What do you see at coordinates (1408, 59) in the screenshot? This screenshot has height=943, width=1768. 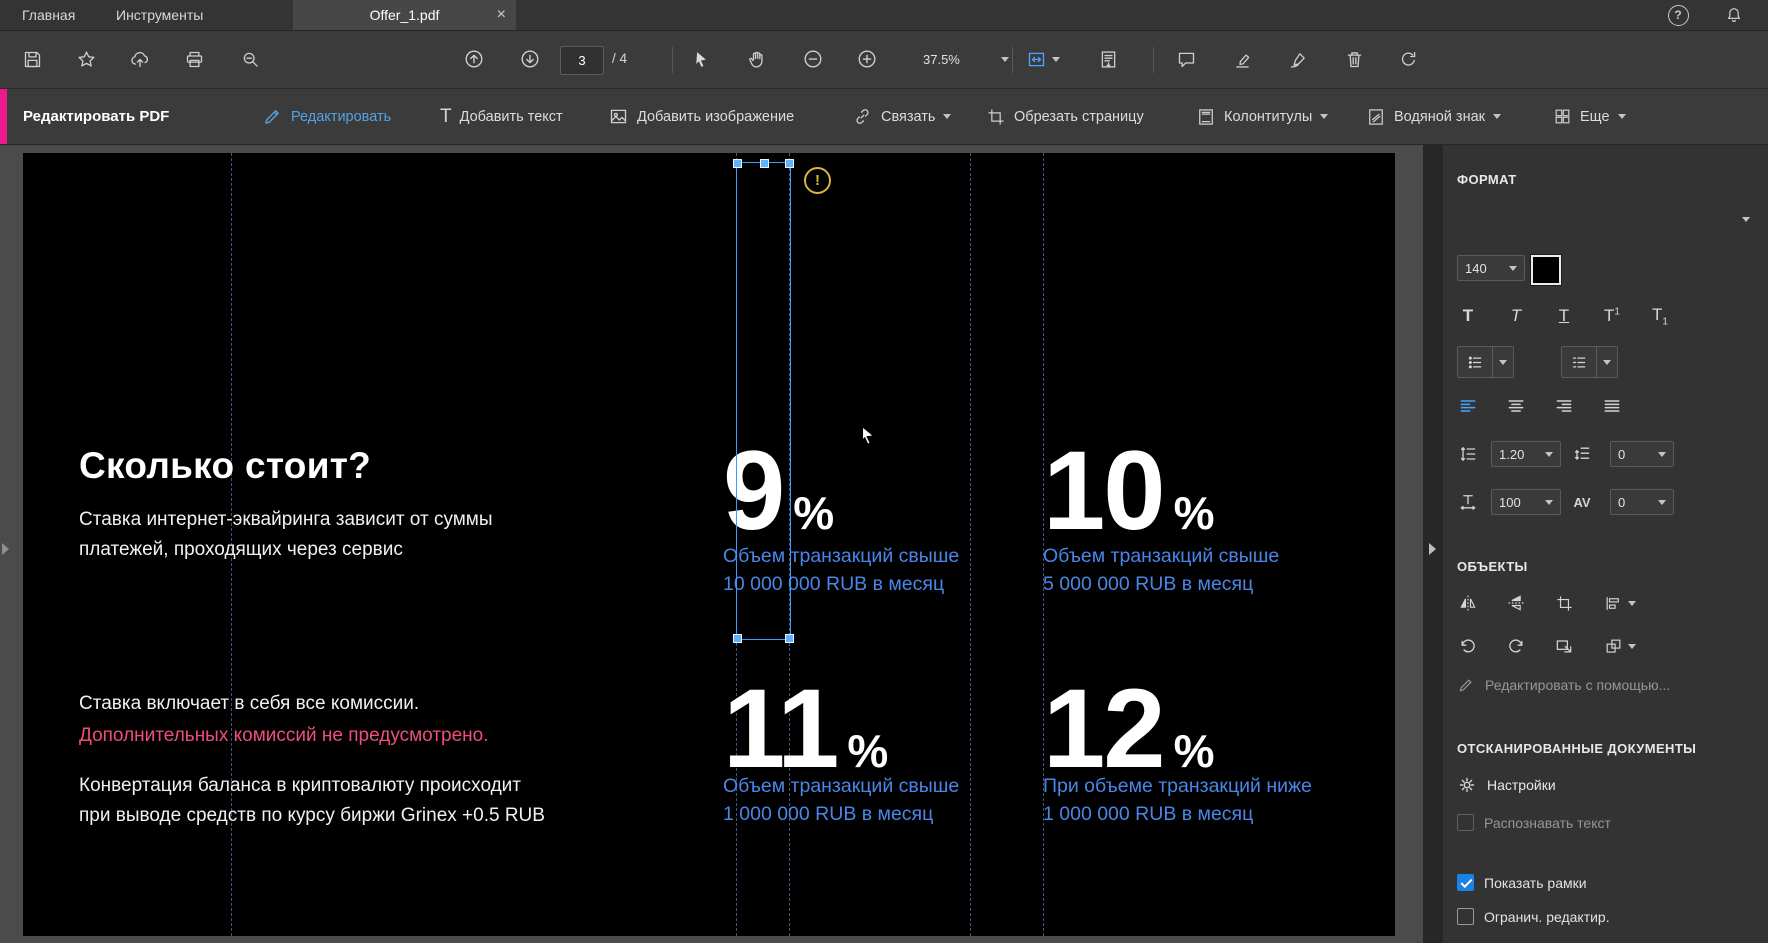 I see `refresh-button` at bounding box center [1408, 59].